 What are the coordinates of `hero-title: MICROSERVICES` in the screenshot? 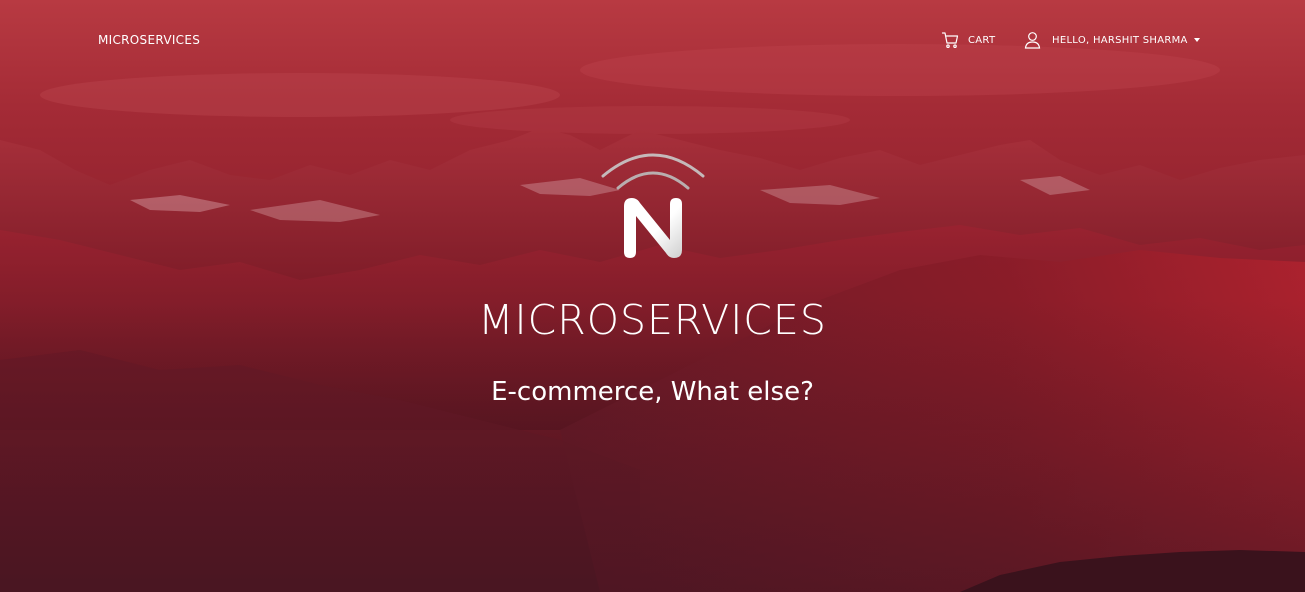 It's located at (652, 320).